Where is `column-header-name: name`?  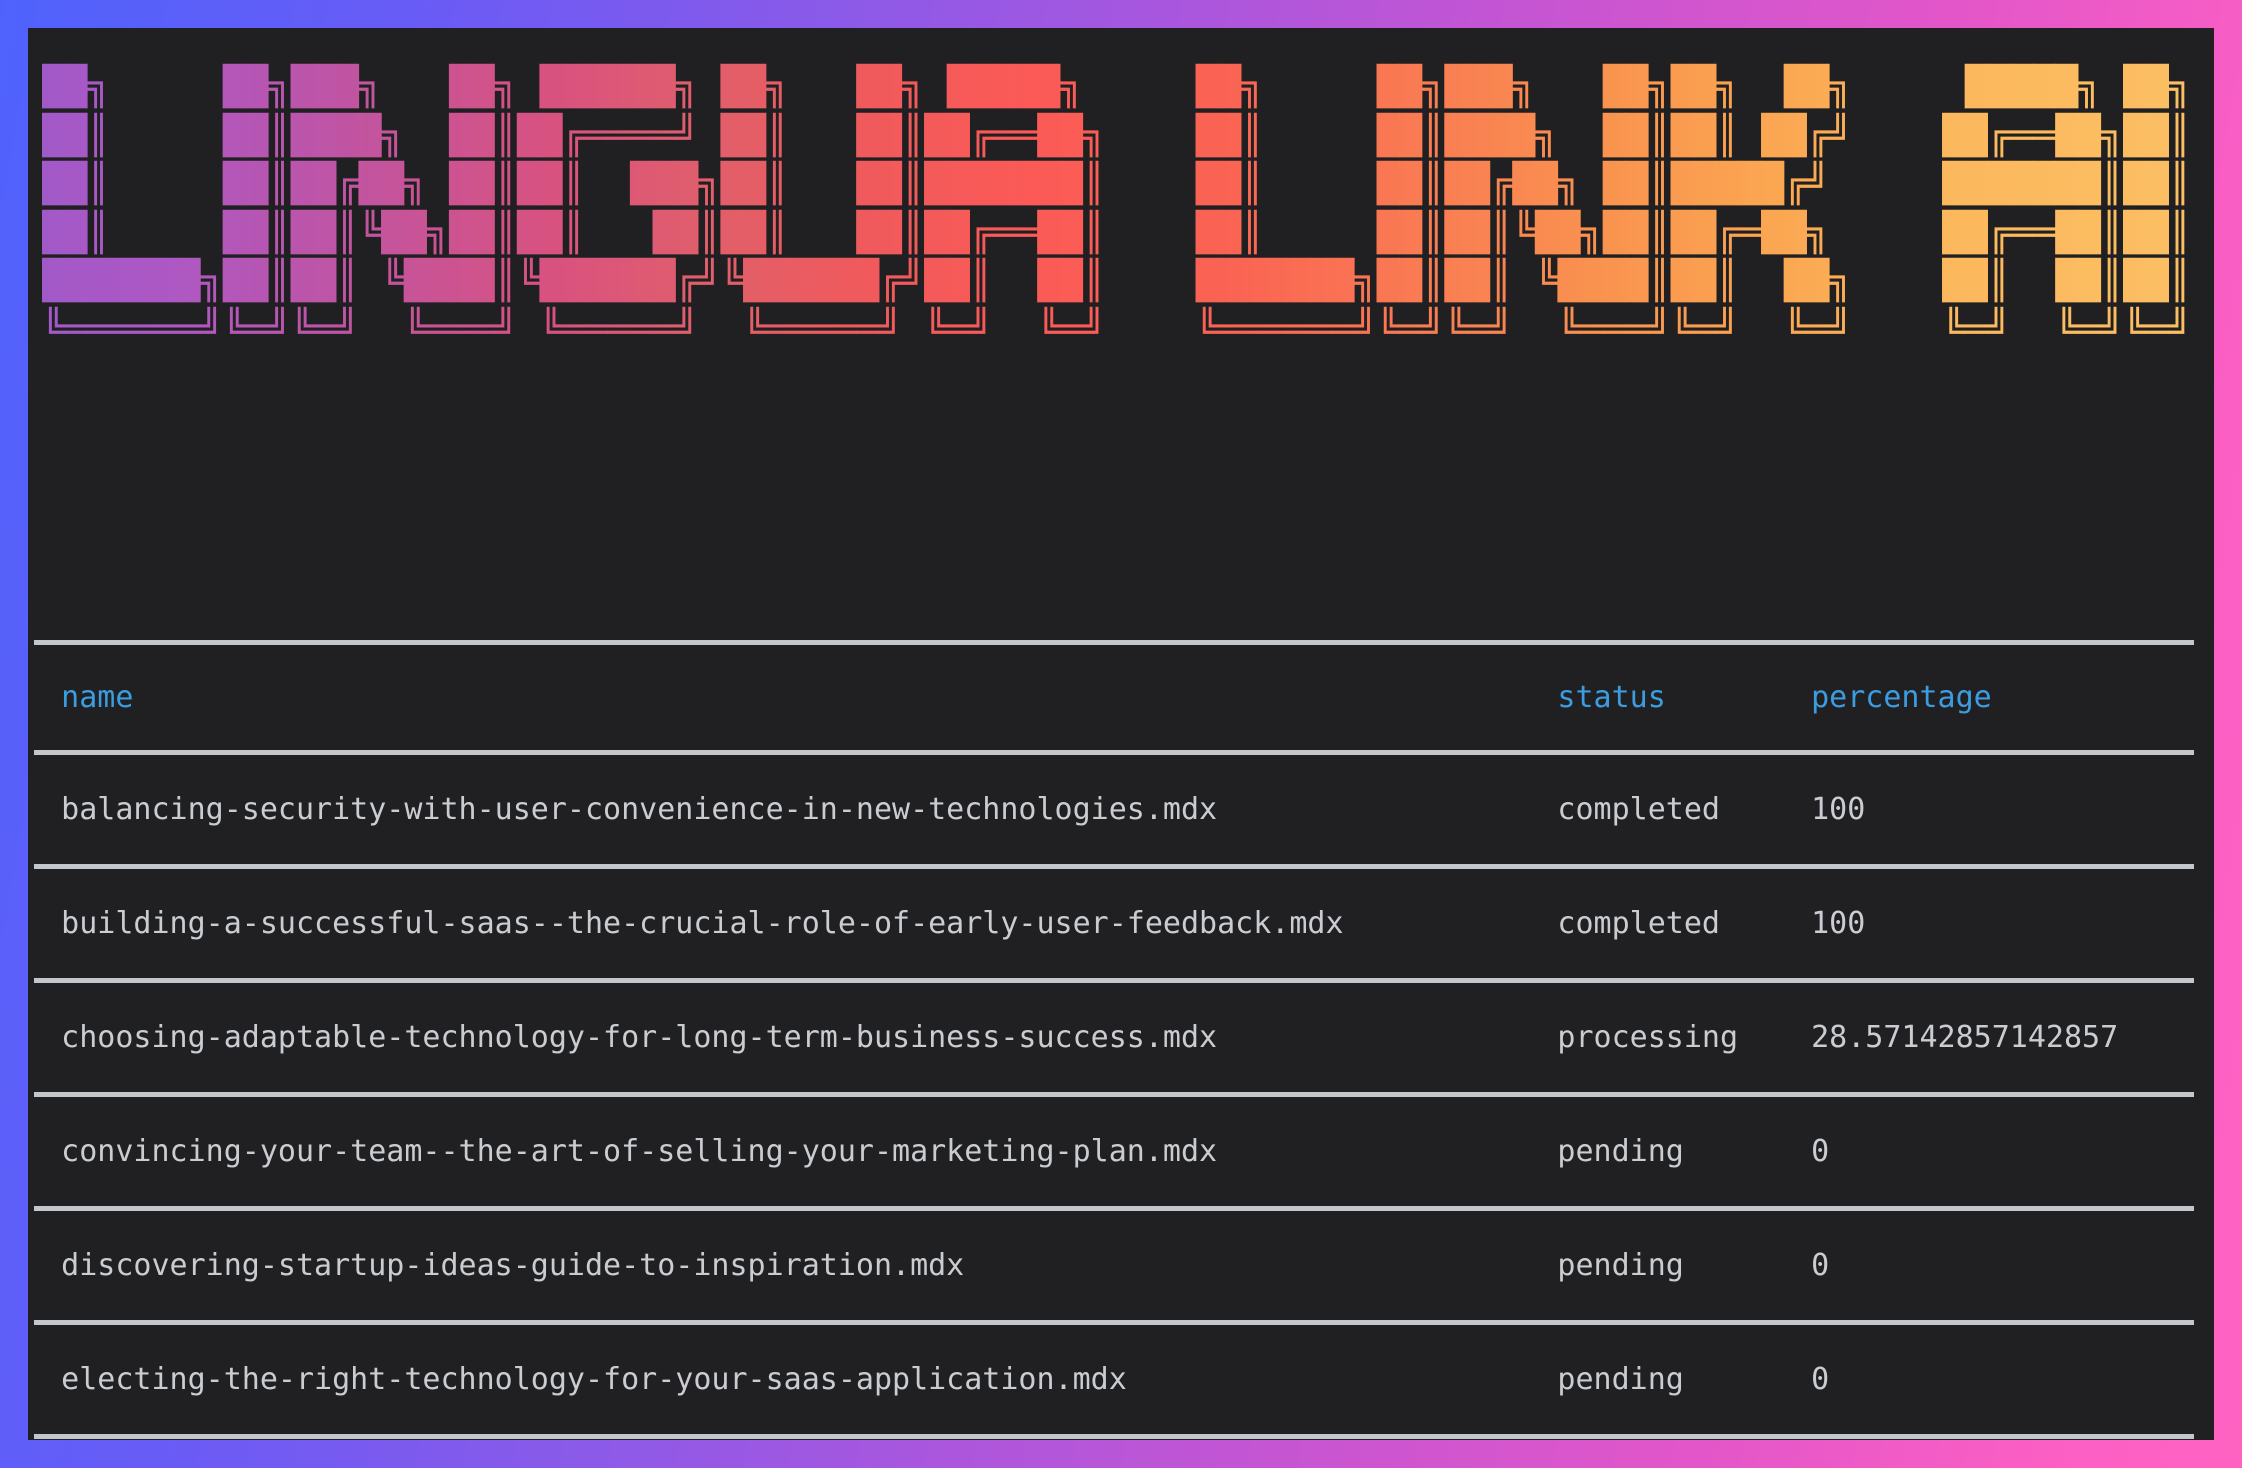 column-header-name: name is located at coordinates (784, 697).